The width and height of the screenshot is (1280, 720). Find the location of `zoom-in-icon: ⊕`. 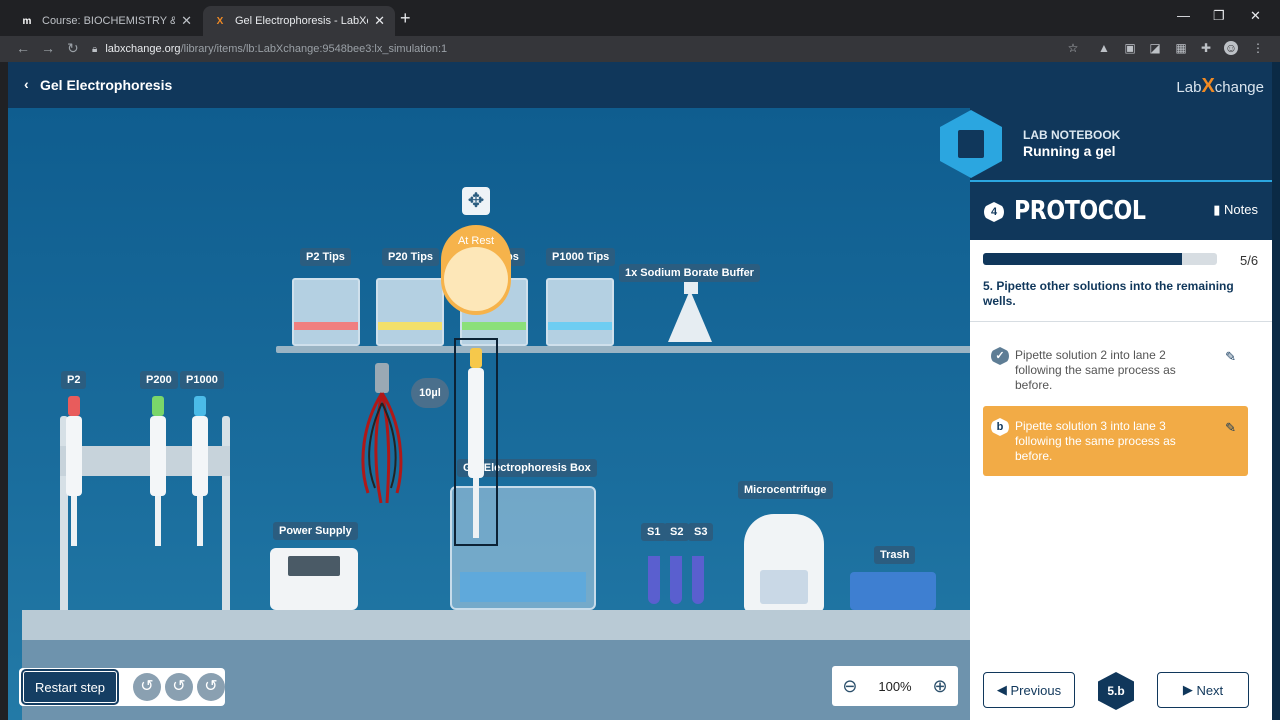

zoom-in-icon: ⊕ is located at coordinates (939, 686).